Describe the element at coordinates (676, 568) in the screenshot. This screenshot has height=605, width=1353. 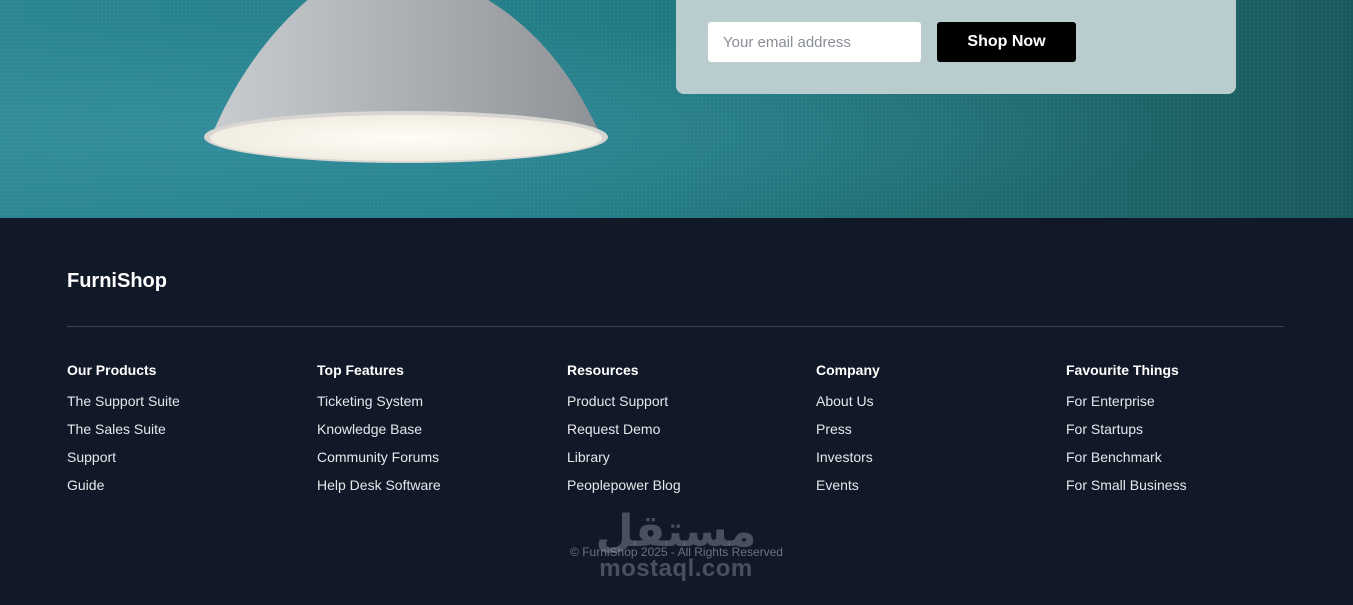
I see `watermark-latin-text: mostaql.com` at that location.